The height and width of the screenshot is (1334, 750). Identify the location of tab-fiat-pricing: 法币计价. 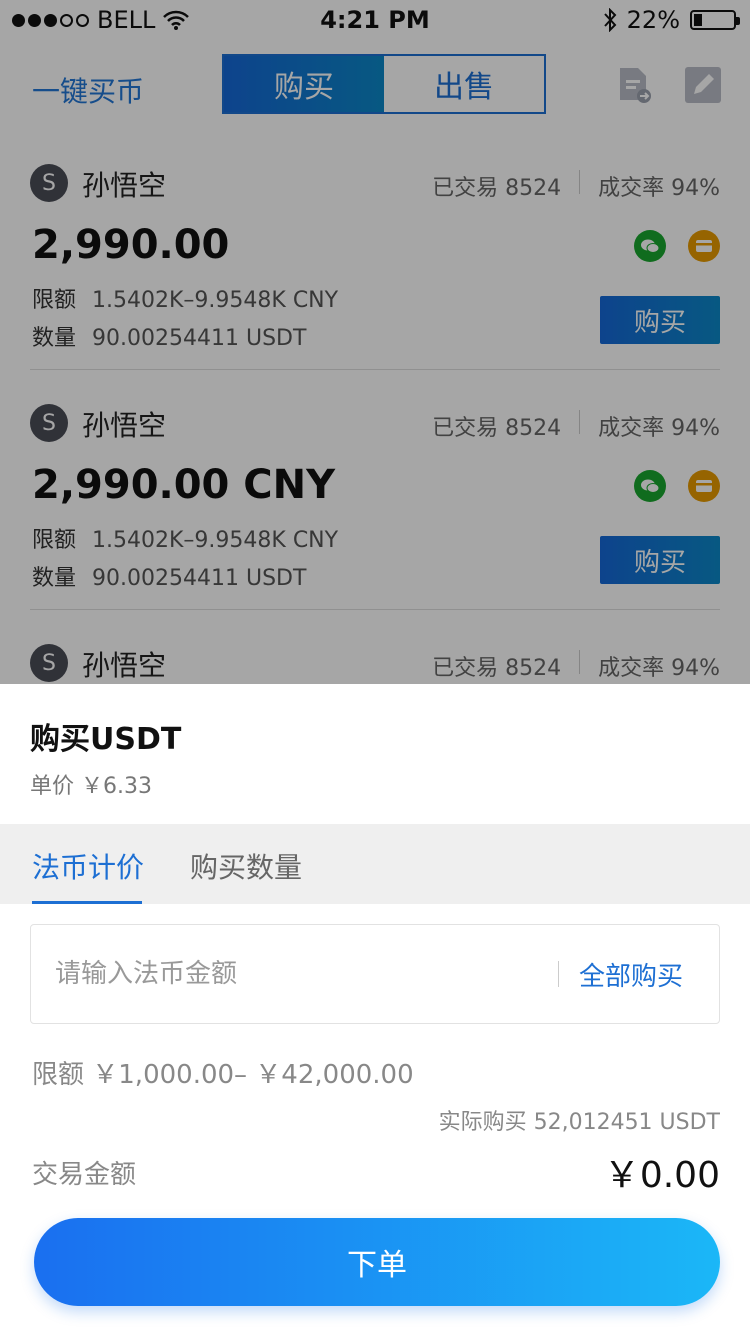
(88, 866).